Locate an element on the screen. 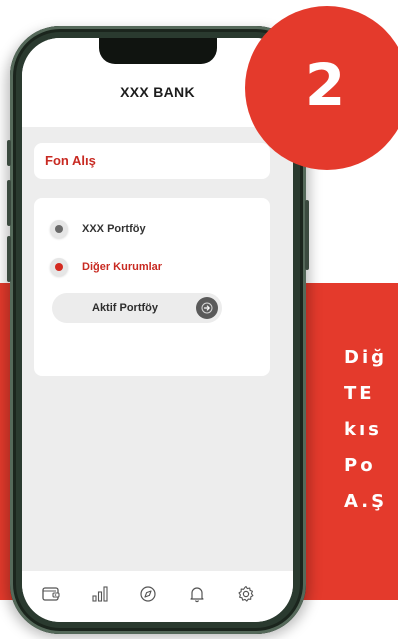 This screenshot has width=398, height=639. aktif-portfoy-button: Aktif Portföy is located at coordinates (137, 308).